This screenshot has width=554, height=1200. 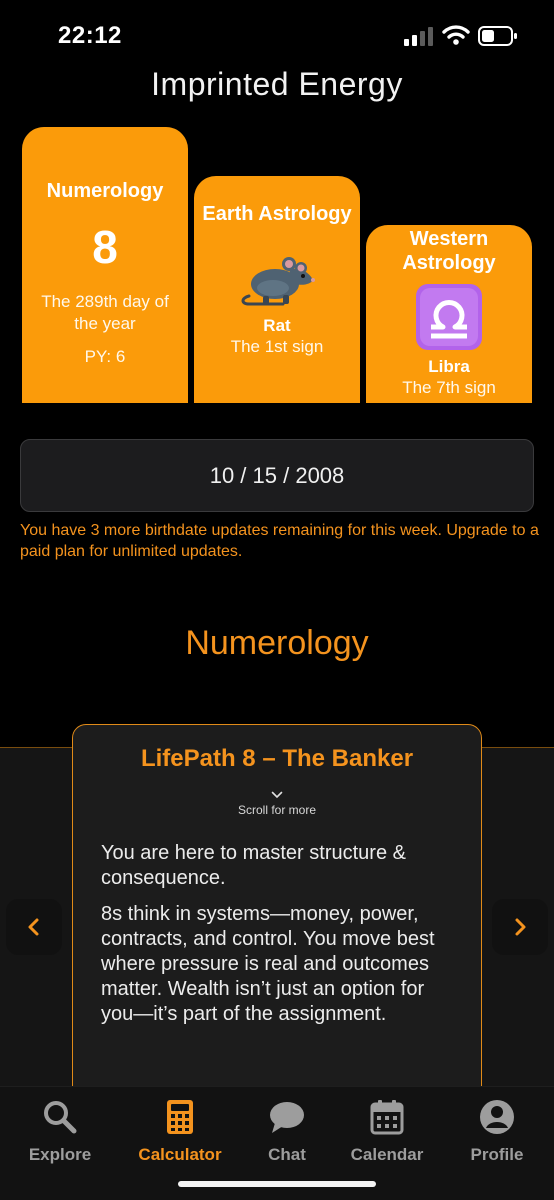 What do you see at coordinates (449, 366) in the screenshot?
I see `western-sign-name: Libra` at bounding box center [449, 366].